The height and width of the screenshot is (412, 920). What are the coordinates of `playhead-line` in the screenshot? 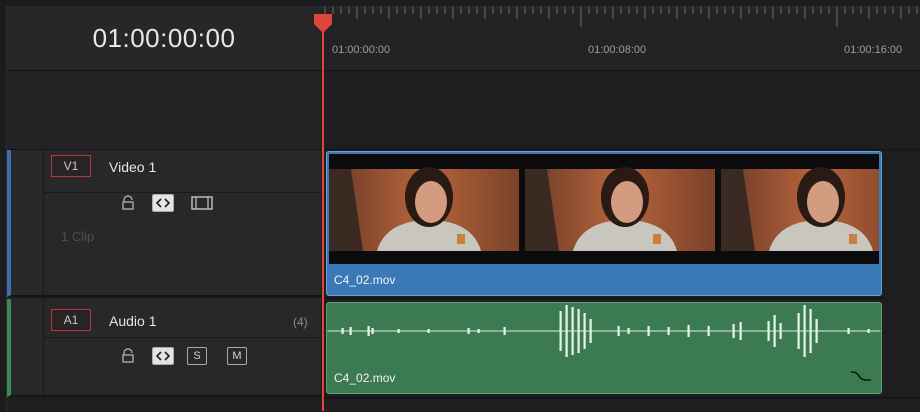 It's located at (323, 216).